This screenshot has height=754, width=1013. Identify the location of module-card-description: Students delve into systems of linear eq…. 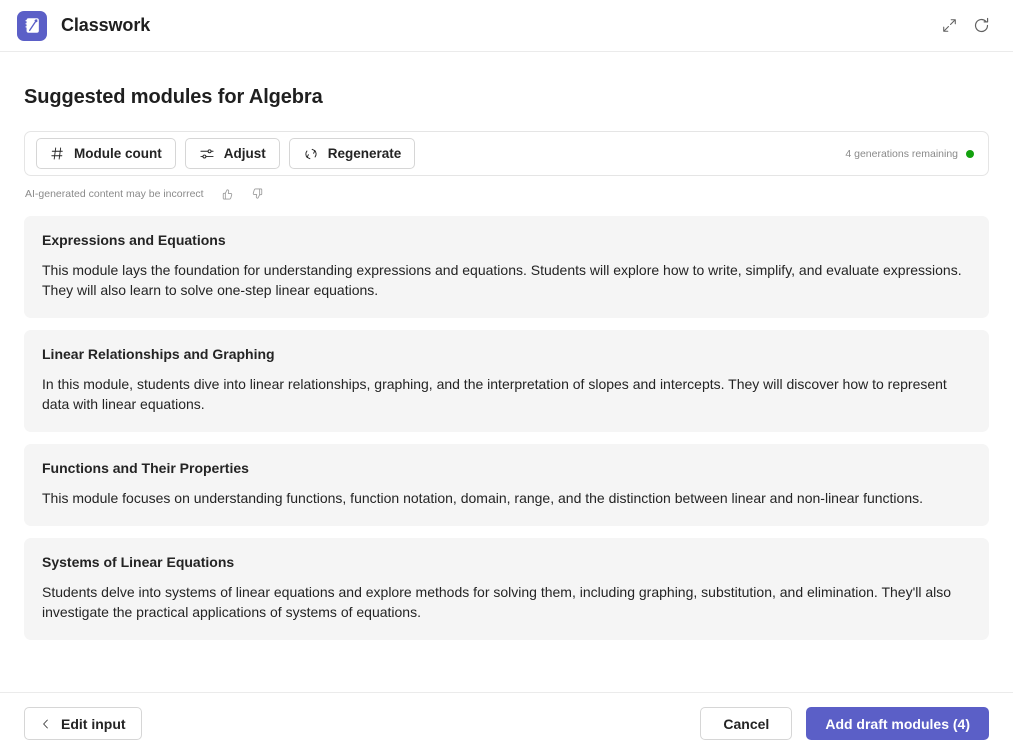
(497, 602).